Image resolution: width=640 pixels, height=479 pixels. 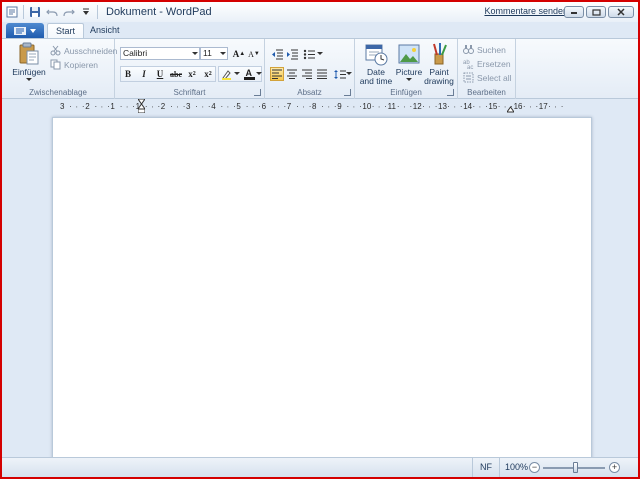 What do you see at coordinates (128, 74) in the screenshot?
I see `bold-button: B` at bounding box center [128, 74].